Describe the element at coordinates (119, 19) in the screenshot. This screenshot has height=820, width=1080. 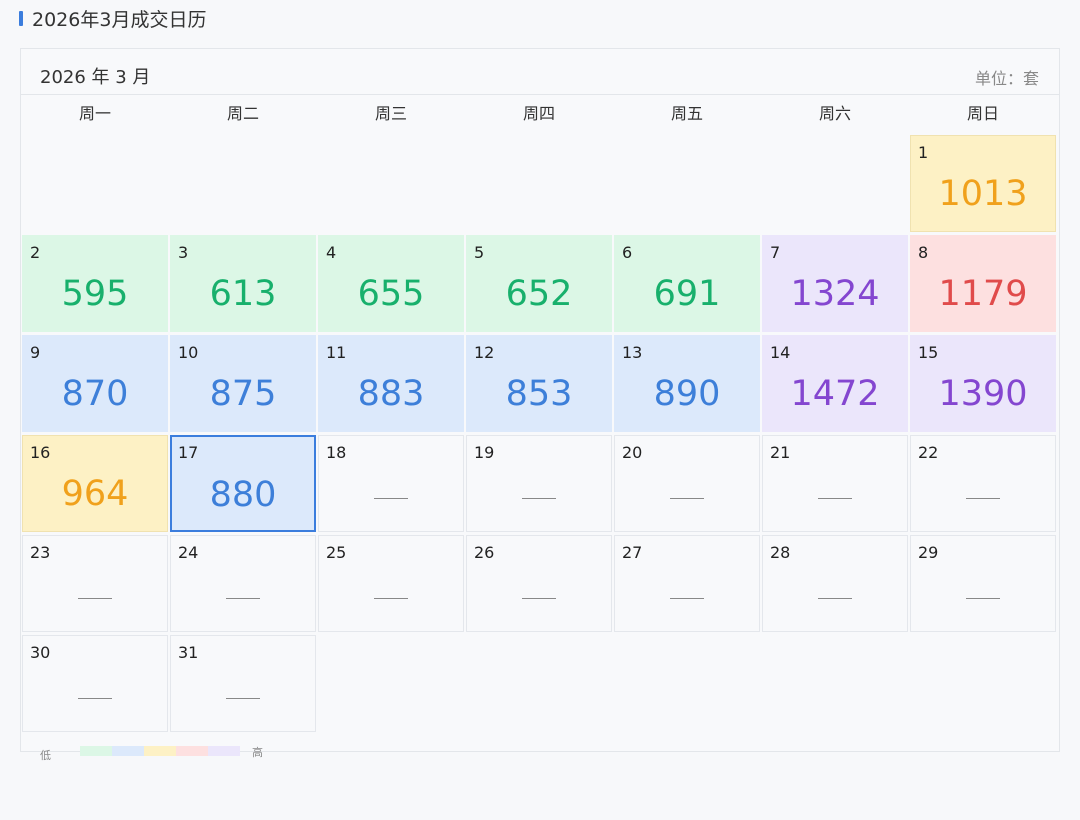
I see `page-title: 2026年3月成交日历` at that location.